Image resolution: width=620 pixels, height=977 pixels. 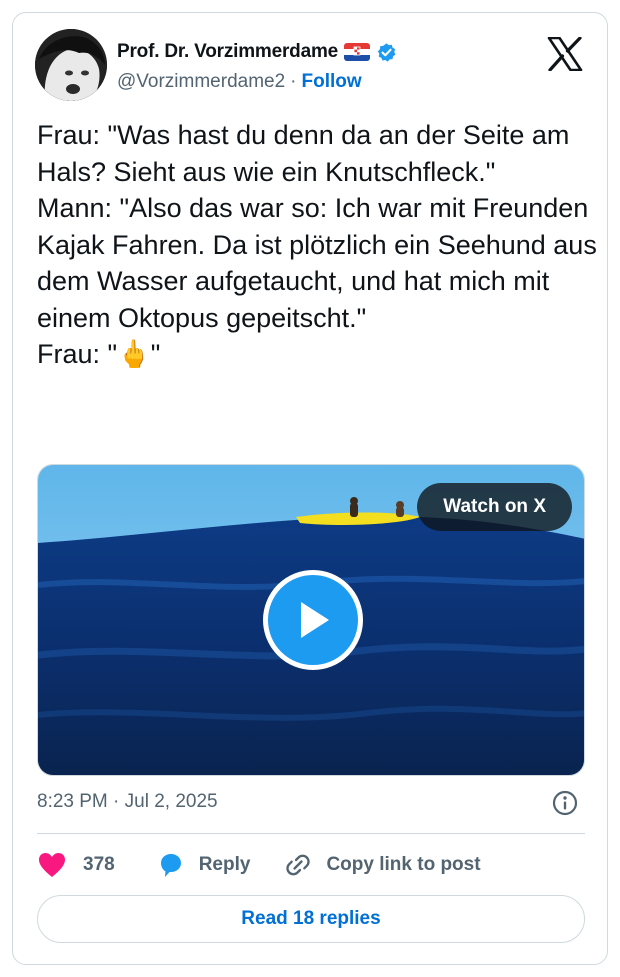 What do you see at coordinates (99, 864) in the screenshot?
I see `like-count: 378` at bounding box center [99, 864].